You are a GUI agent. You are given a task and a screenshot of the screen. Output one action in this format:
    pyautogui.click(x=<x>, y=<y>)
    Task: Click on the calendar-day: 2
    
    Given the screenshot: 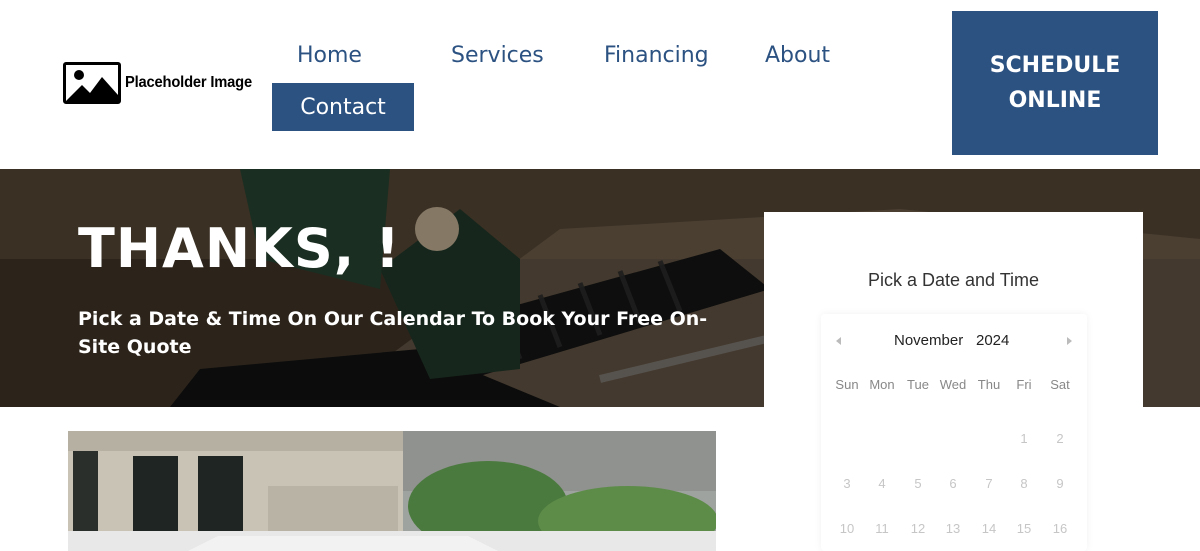 What is the action you would take?
    pyautogui.click(x=1060, y=438)
    